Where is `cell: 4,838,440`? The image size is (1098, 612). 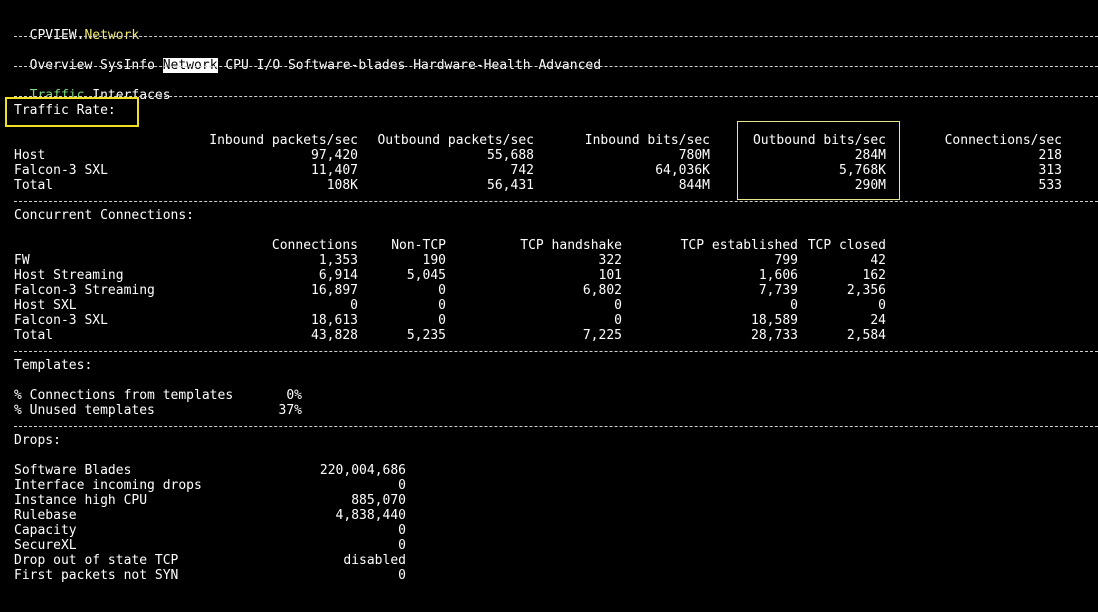
cell: 4,838,440 is located at coordinates (370, 515).